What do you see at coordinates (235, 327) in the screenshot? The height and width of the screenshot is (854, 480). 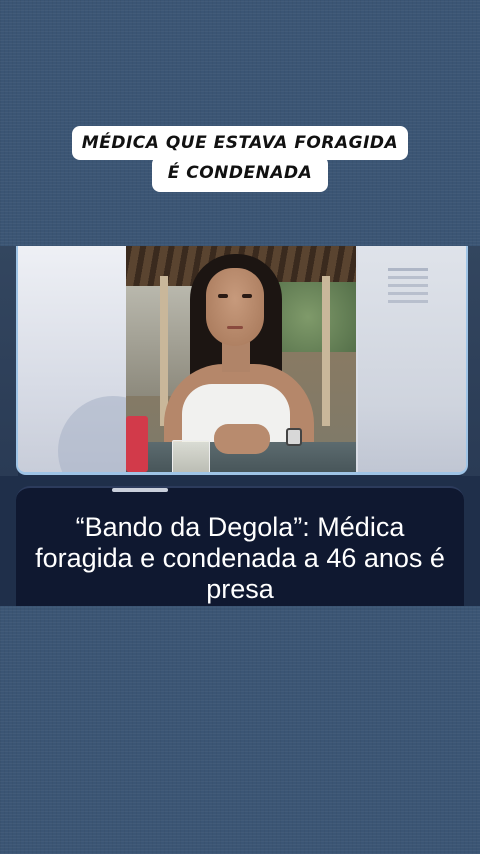 I see `photo-person-mouth` at bounding box center [235, 327].